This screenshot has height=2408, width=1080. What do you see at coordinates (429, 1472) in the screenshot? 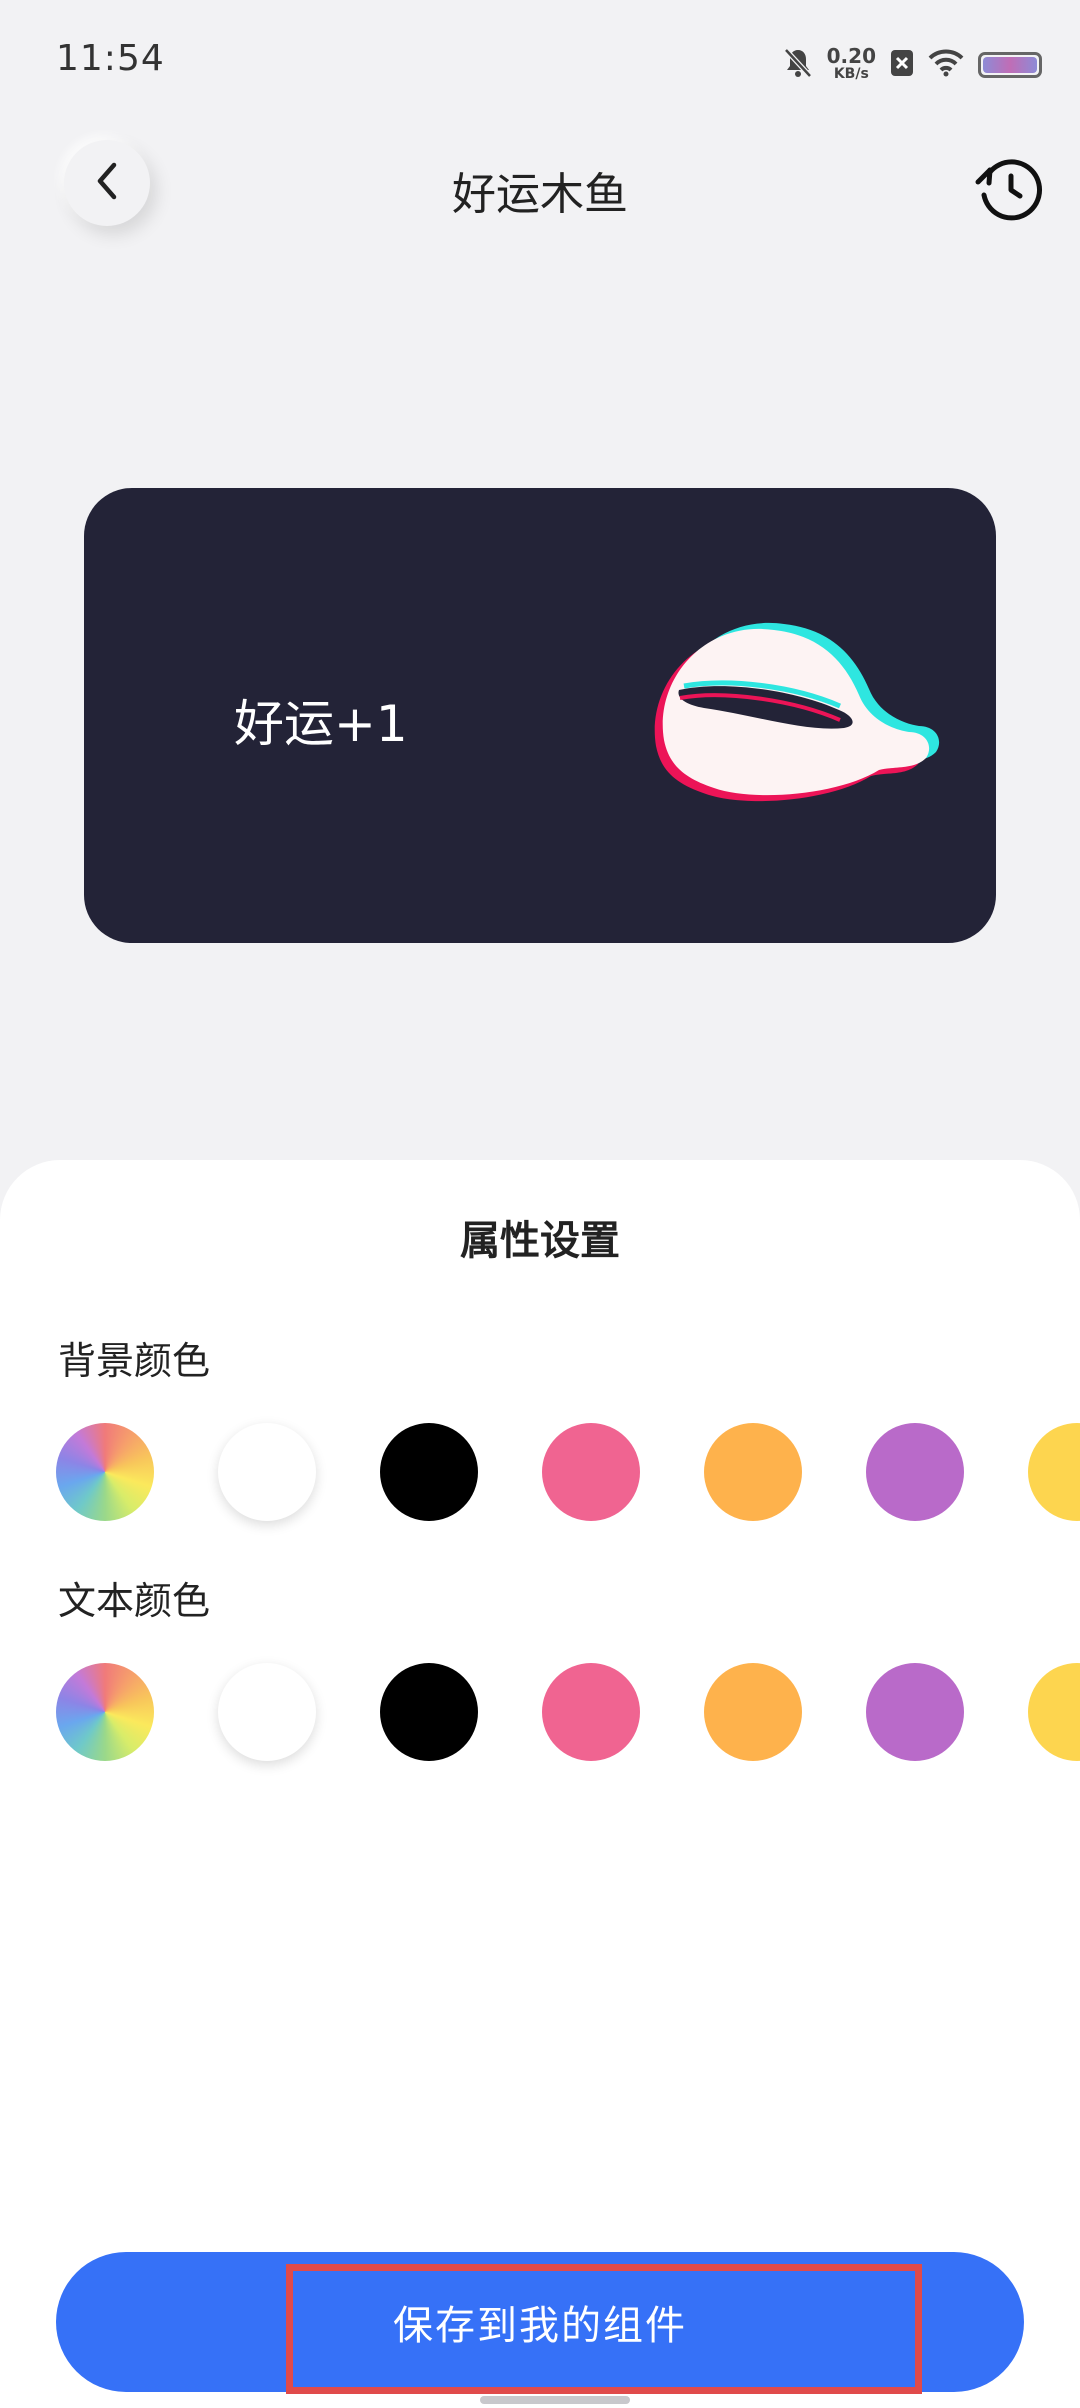
I see `background-swatch-black` at bounding box center [429, 1472].